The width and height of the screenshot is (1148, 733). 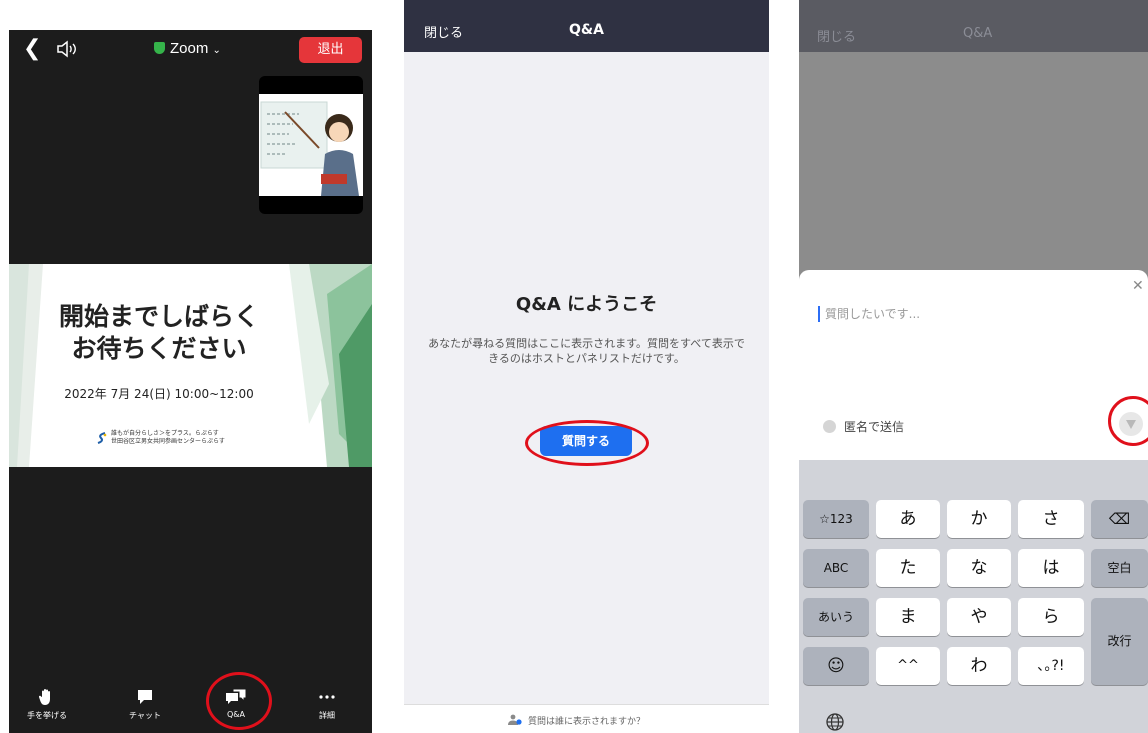 I want to click on qa-welcome-heading: Q&A にようこそ, so click(x=586, y=304).